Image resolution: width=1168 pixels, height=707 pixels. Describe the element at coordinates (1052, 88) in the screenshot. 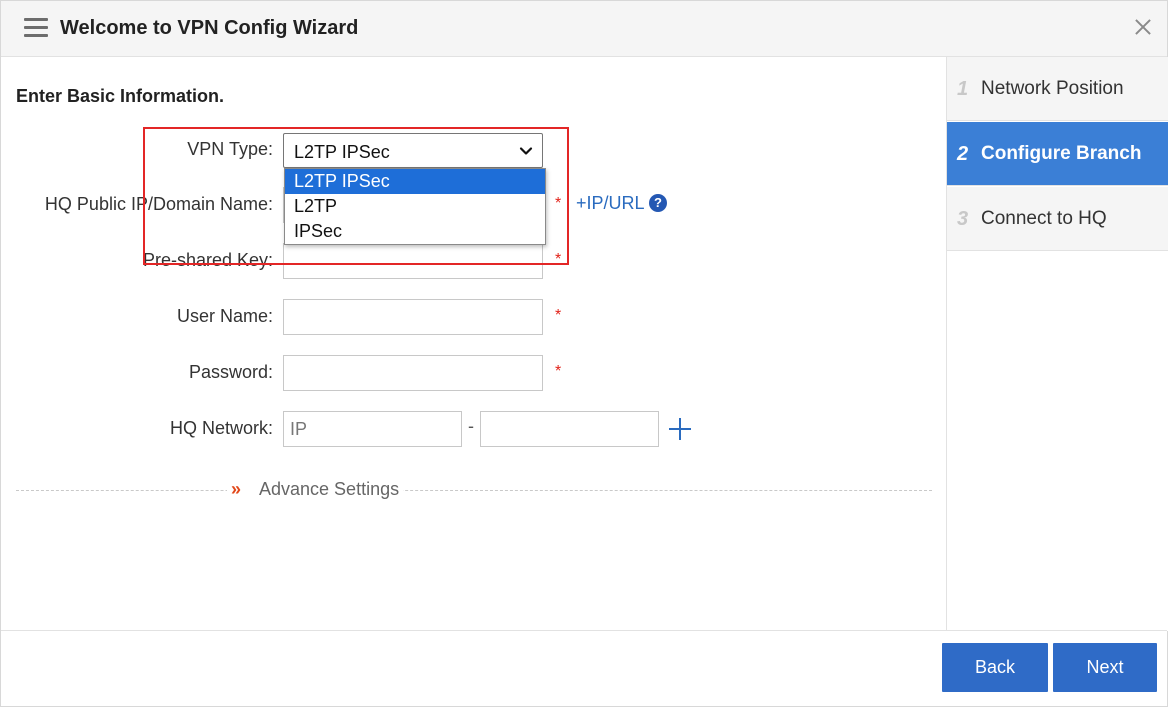

I see `step-label: Network Position` at that location.